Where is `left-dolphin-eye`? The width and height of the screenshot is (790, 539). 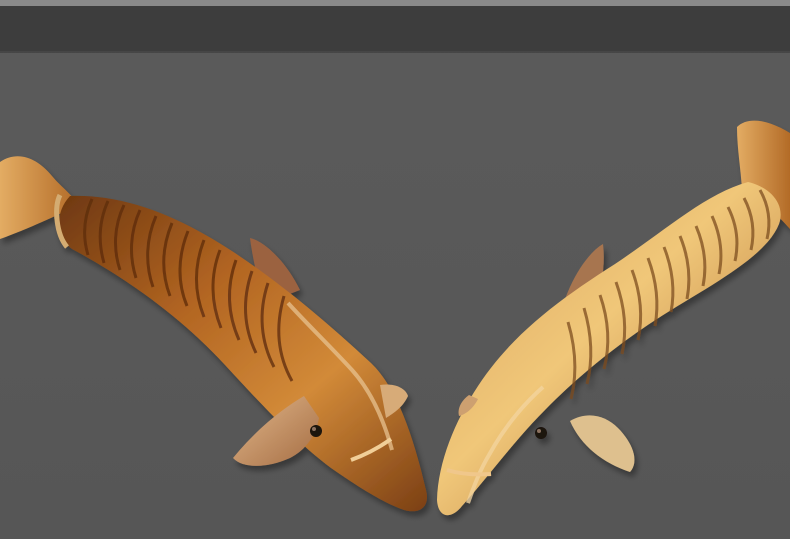 left-dolphin-eye is located at coordinates (316, 431).